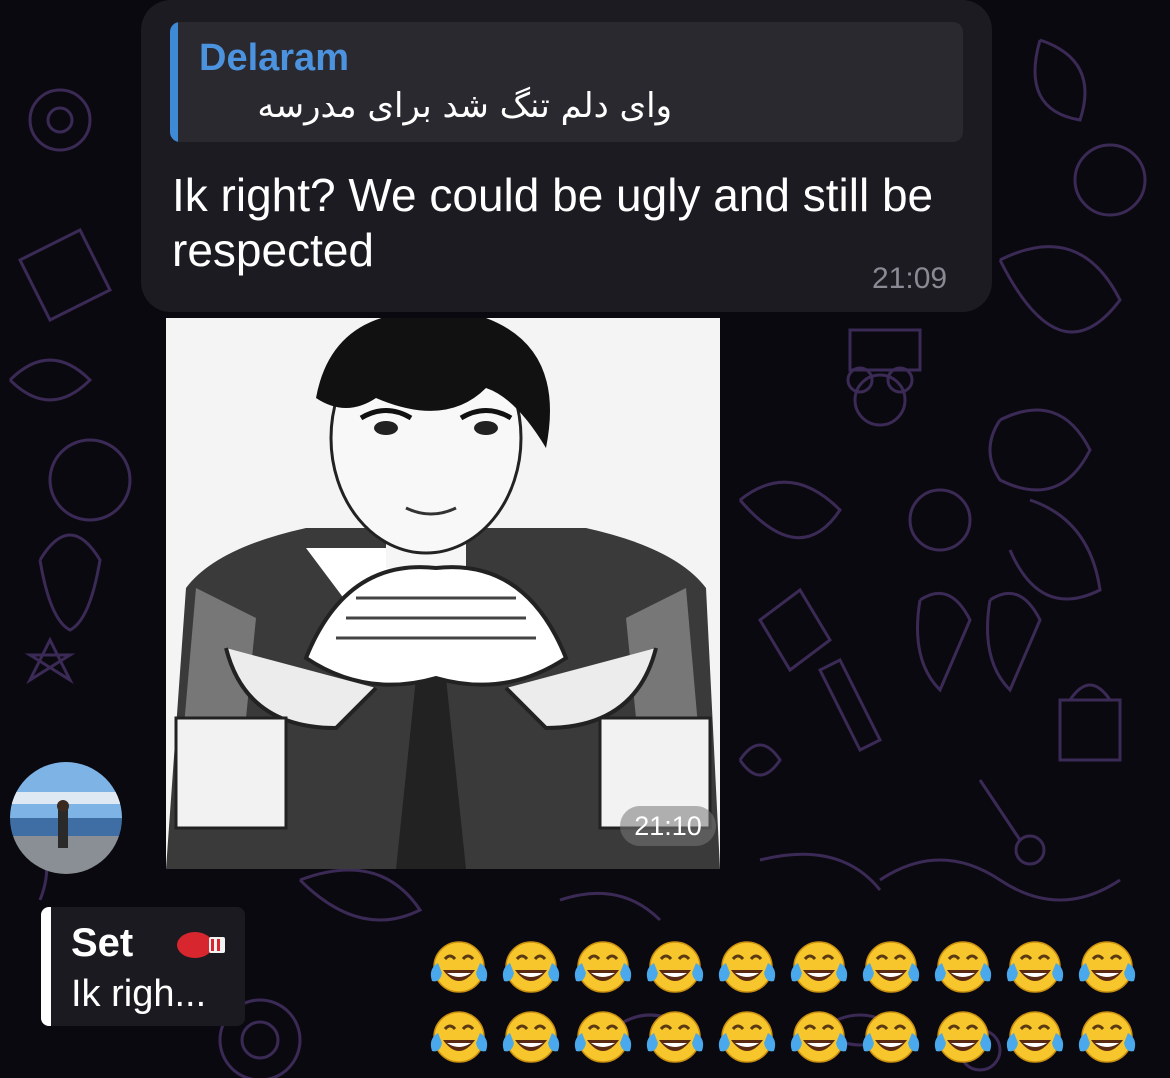 The height and width of the screenshot is (1078, 1170). I want to click on reply-quoted-text: وای دلم تنگ شد برای مدرسه, so click(464, 106).